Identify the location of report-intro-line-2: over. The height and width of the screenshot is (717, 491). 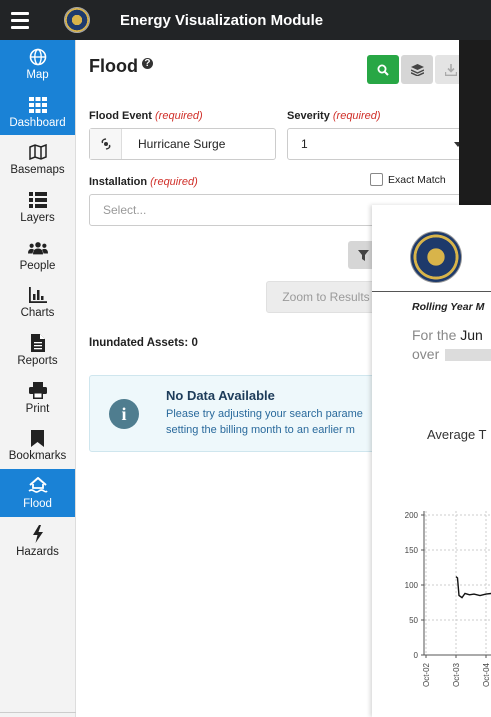
(451, 354).